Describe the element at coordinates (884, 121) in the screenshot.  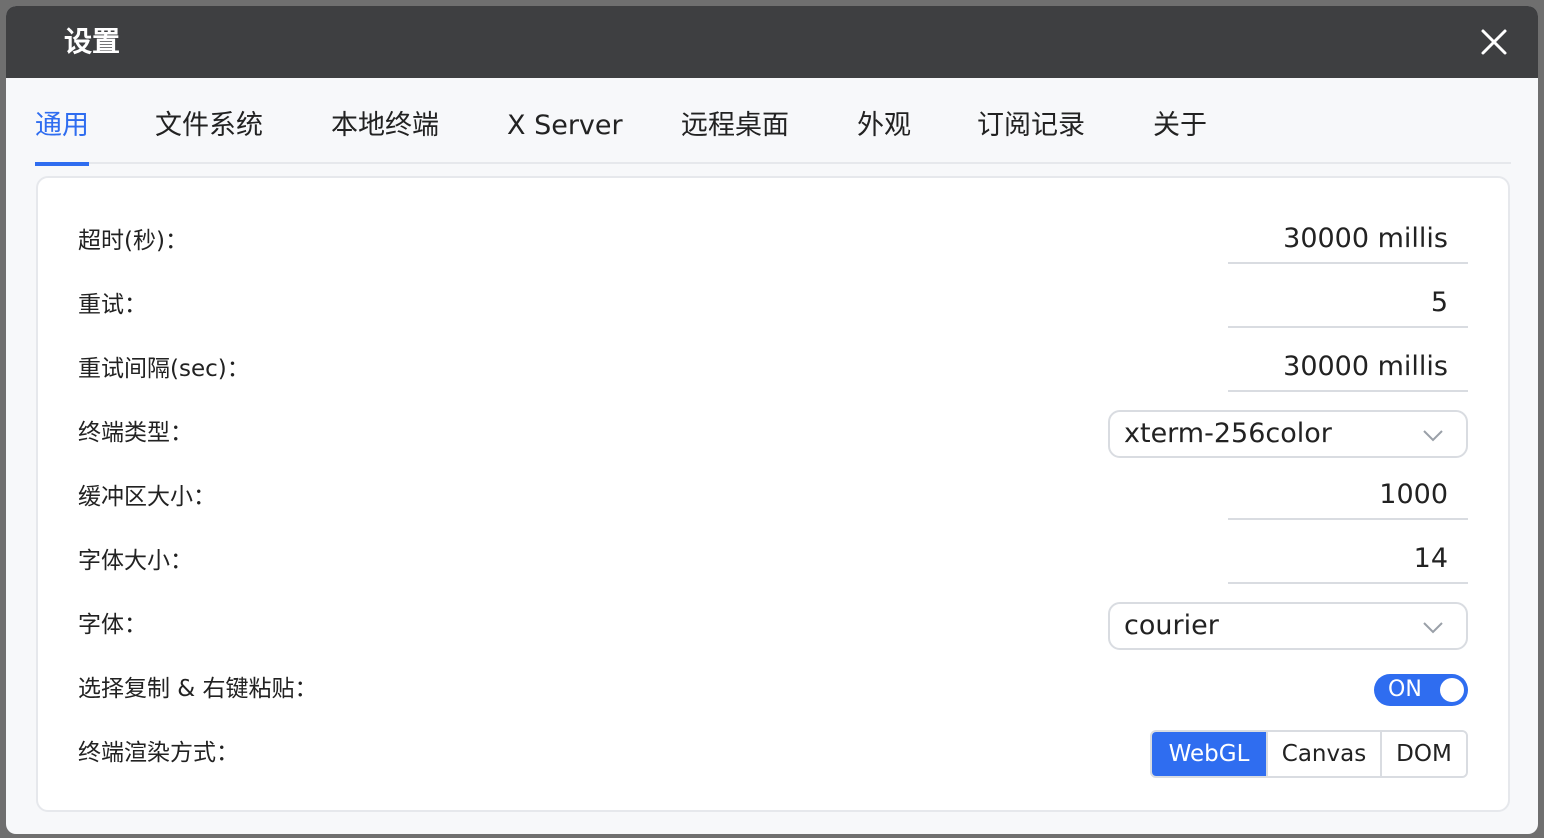
I see `tab-appearance: 外观` at that location.